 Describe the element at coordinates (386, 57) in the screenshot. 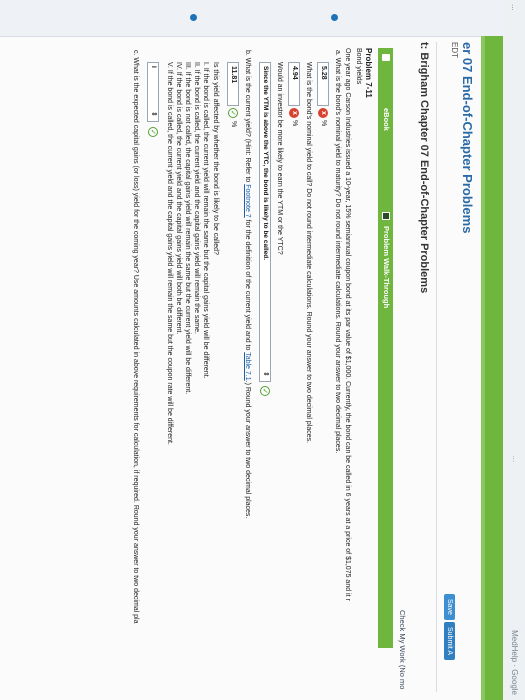

I see `ebook-icon` at that location.